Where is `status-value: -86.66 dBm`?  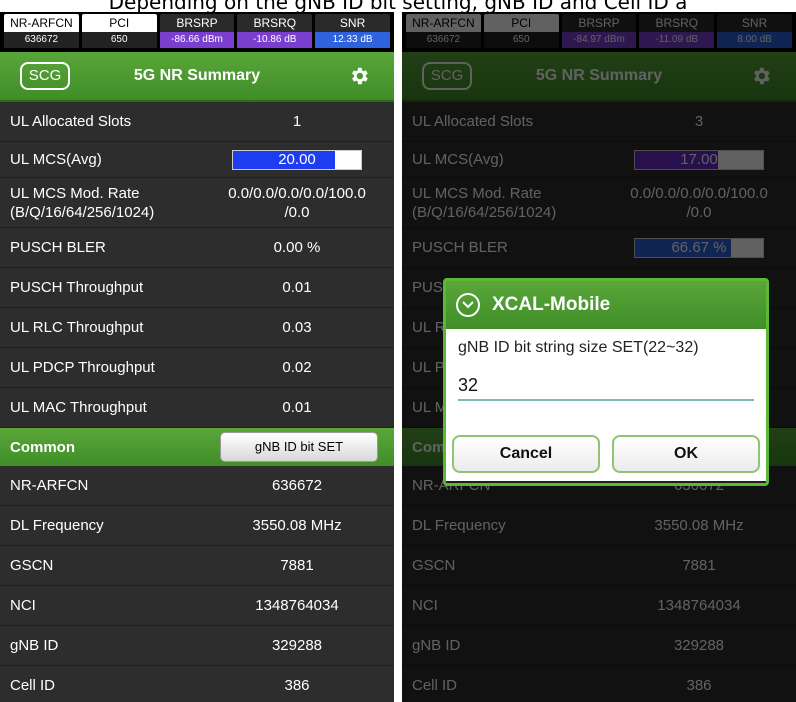 status-value: -86.66 dBm is located at coordinates (197, 40).